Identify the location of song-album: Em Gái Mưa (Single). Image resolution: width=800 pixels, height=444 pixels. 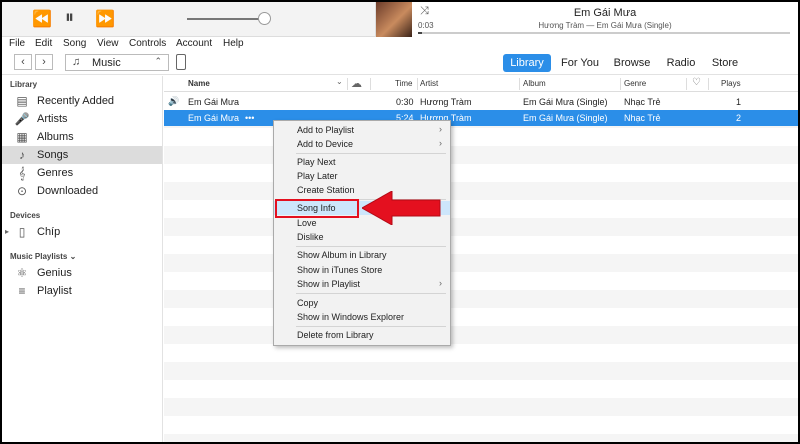
(565, 118).